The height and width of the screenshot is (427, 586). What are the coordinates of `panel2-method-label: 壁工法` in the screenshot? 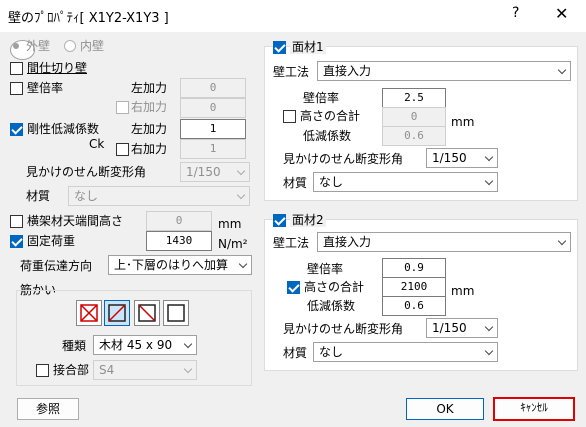 It's located at (291, 243).